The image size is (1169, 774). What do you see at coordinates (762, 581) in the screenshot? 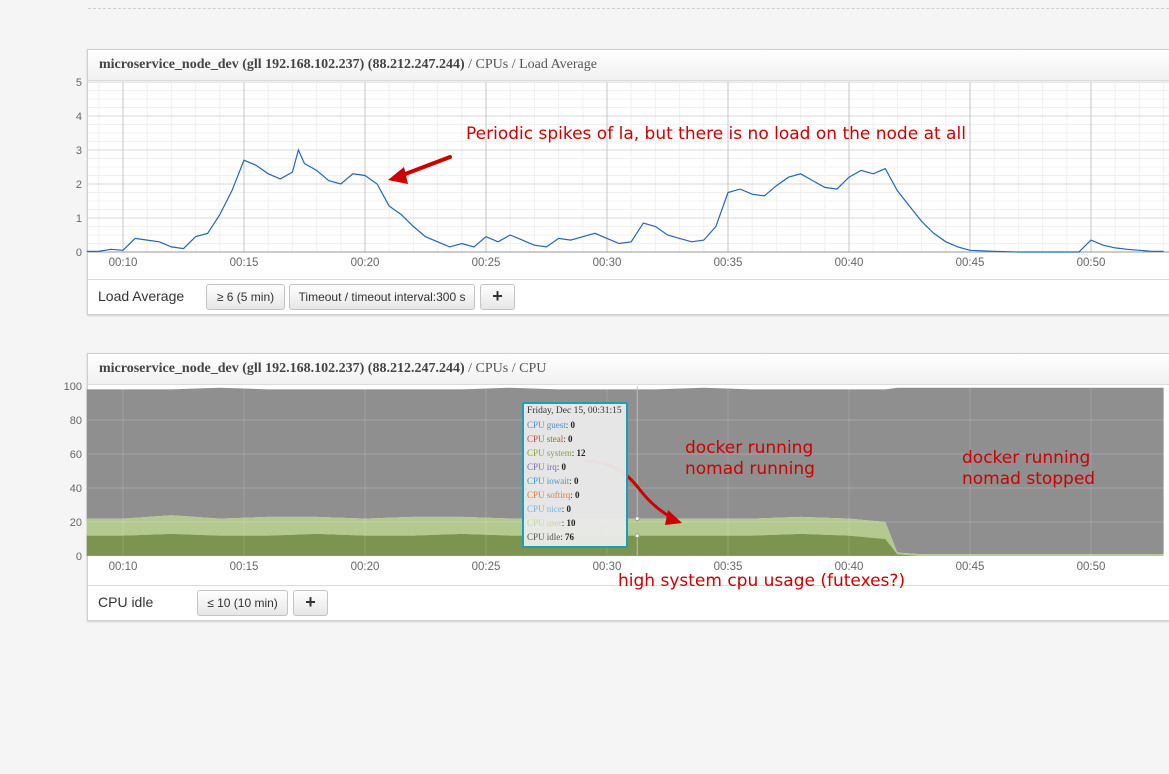
I see `annotation-high-system-cpu: high system cpu usage (futexes?)` at bounding box center [762, 581].